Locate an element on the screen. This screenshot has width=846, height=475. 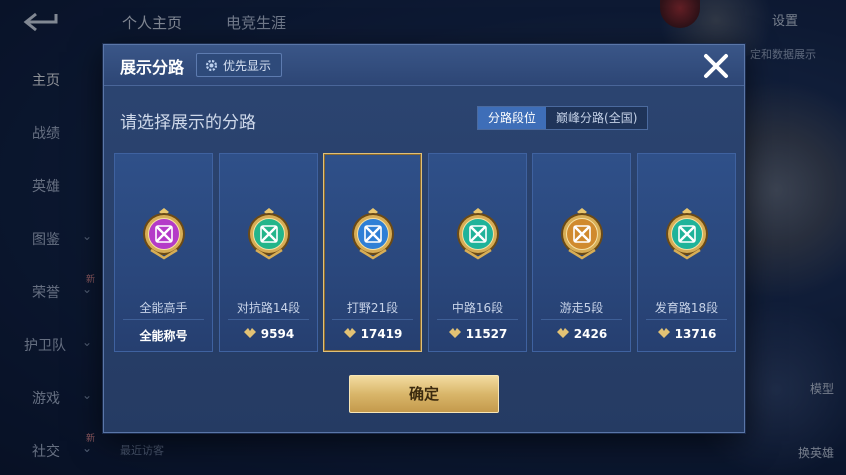
lane-score: 全能称号 is located at coordinates (163, 335).